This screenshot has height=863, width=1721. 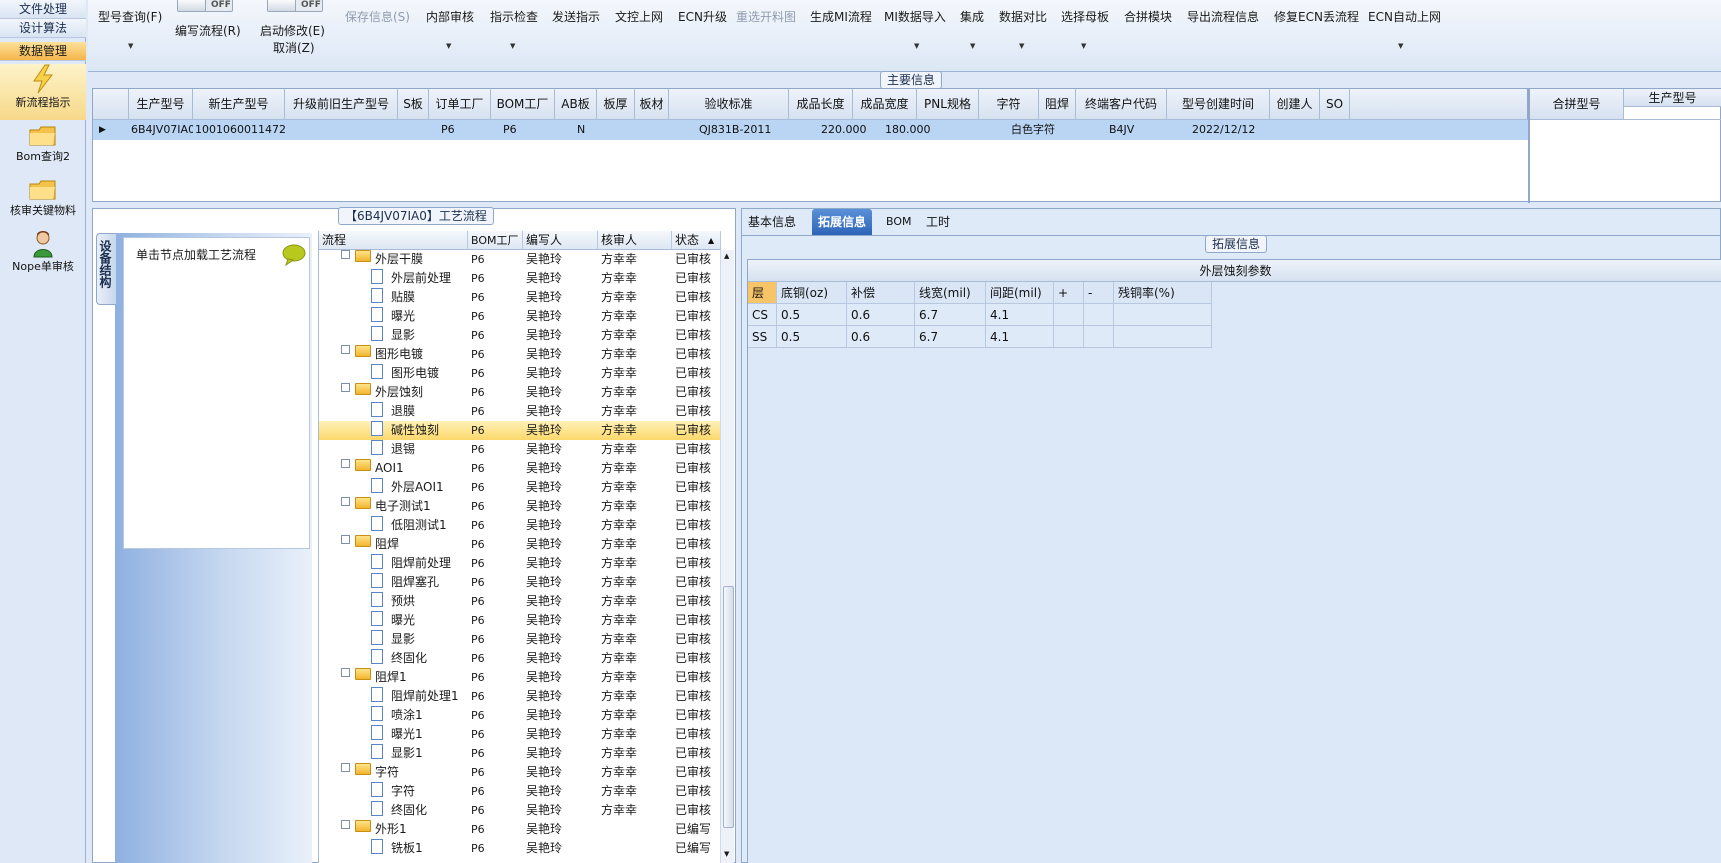 What do you see at coordinates (1020, 293) in the screenshot?
I see `etch-header: 间距(mil)` at bounding box center [1020, 293].